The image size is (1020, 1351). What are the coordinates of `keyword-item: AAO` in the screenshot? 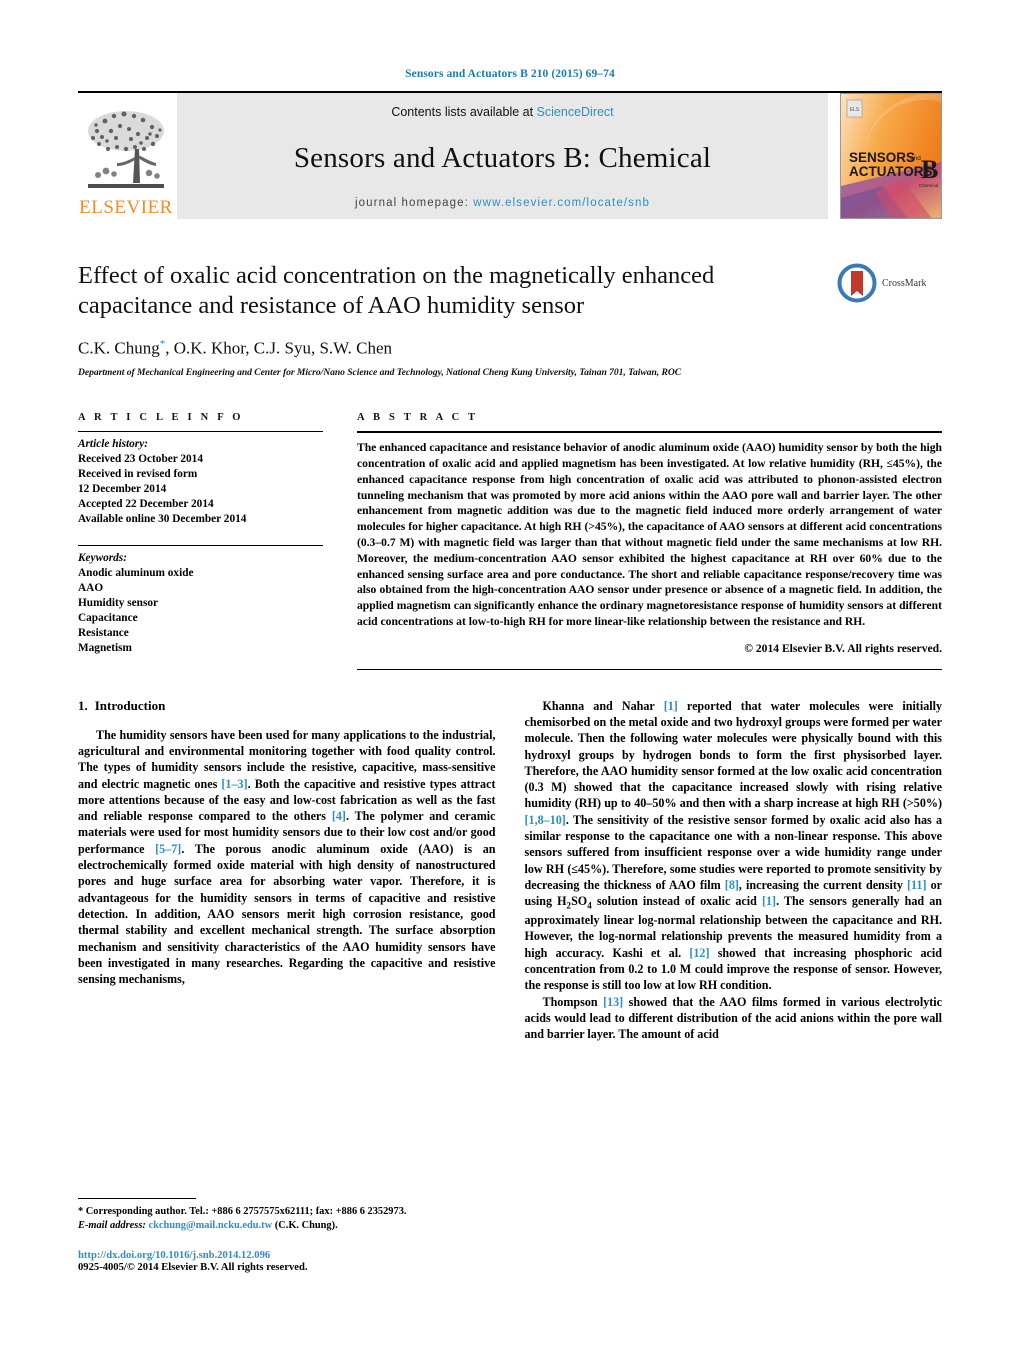 It's located at (91, 587).